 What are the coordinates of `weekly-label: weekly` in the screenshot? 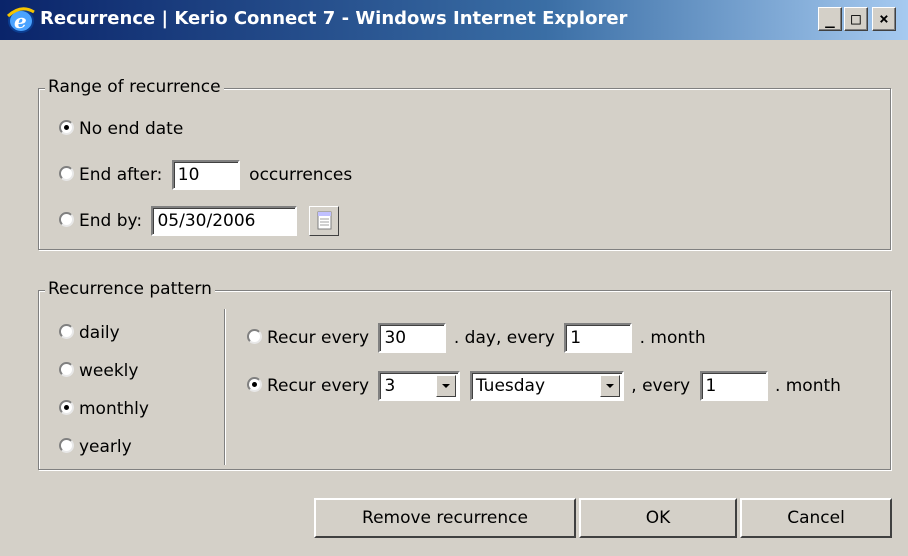 It's located at (109, 371).